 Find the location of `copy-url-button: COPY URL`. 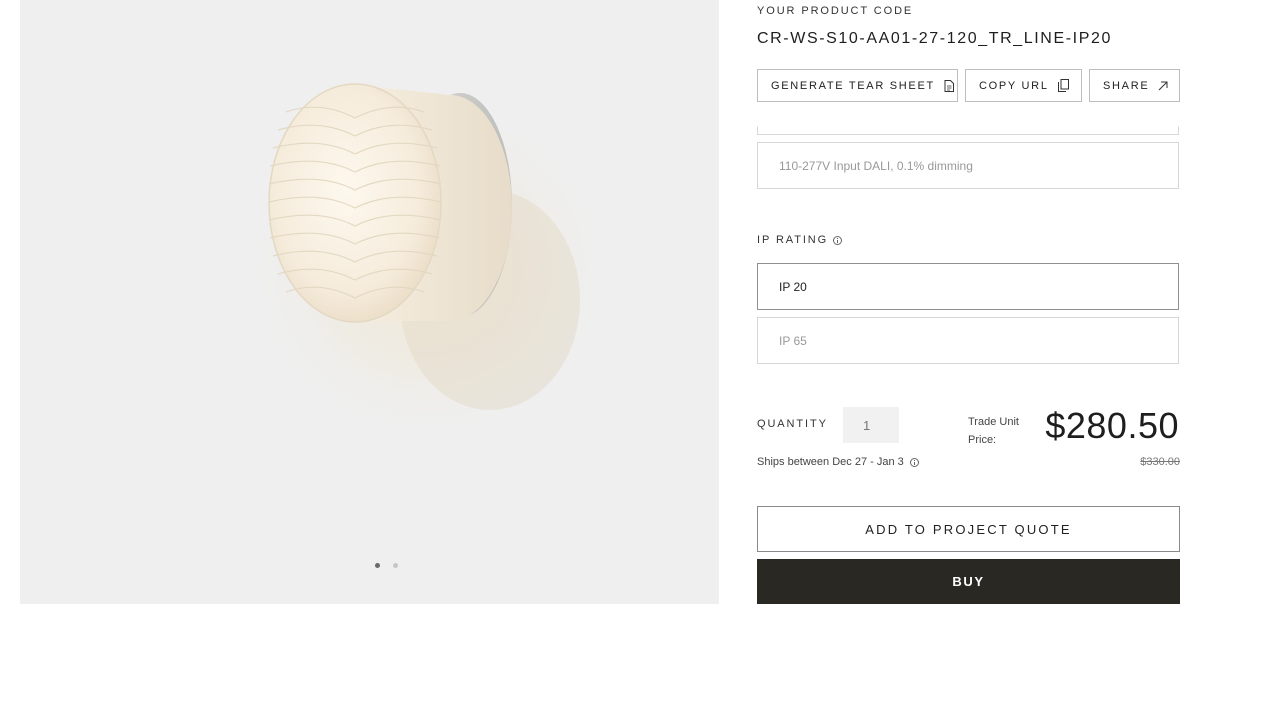

copy-url-button: COPY URL is located at coordinates (1023, 85).